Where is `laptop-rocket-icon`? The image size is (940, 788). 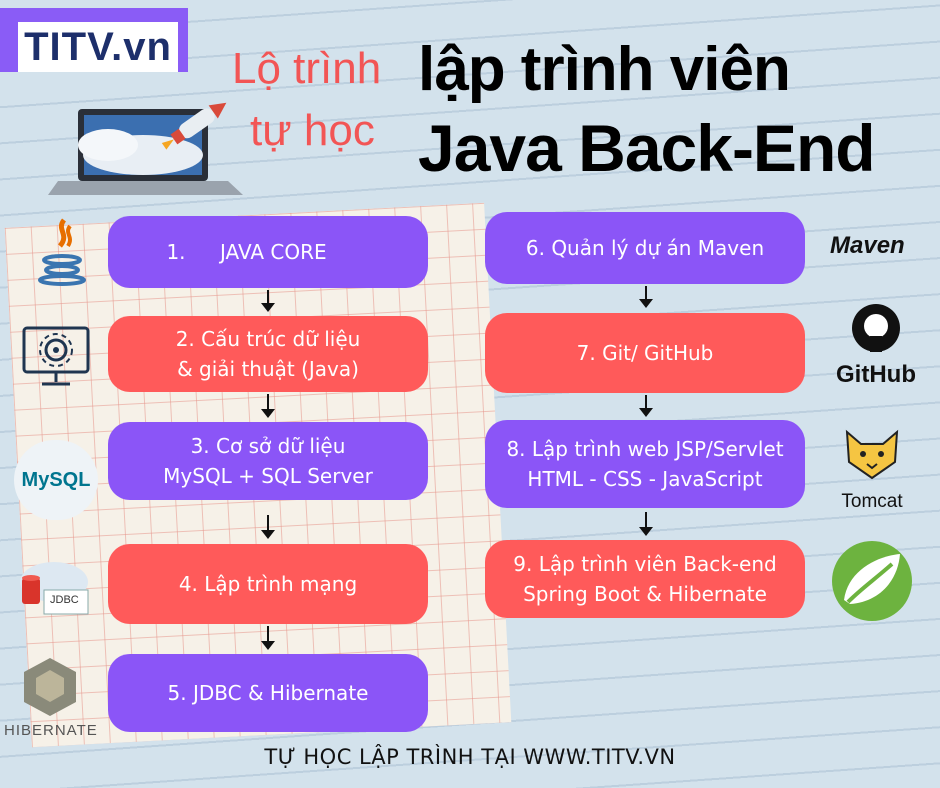 laptop-rocket-icon is located at coordinates (145, 148).